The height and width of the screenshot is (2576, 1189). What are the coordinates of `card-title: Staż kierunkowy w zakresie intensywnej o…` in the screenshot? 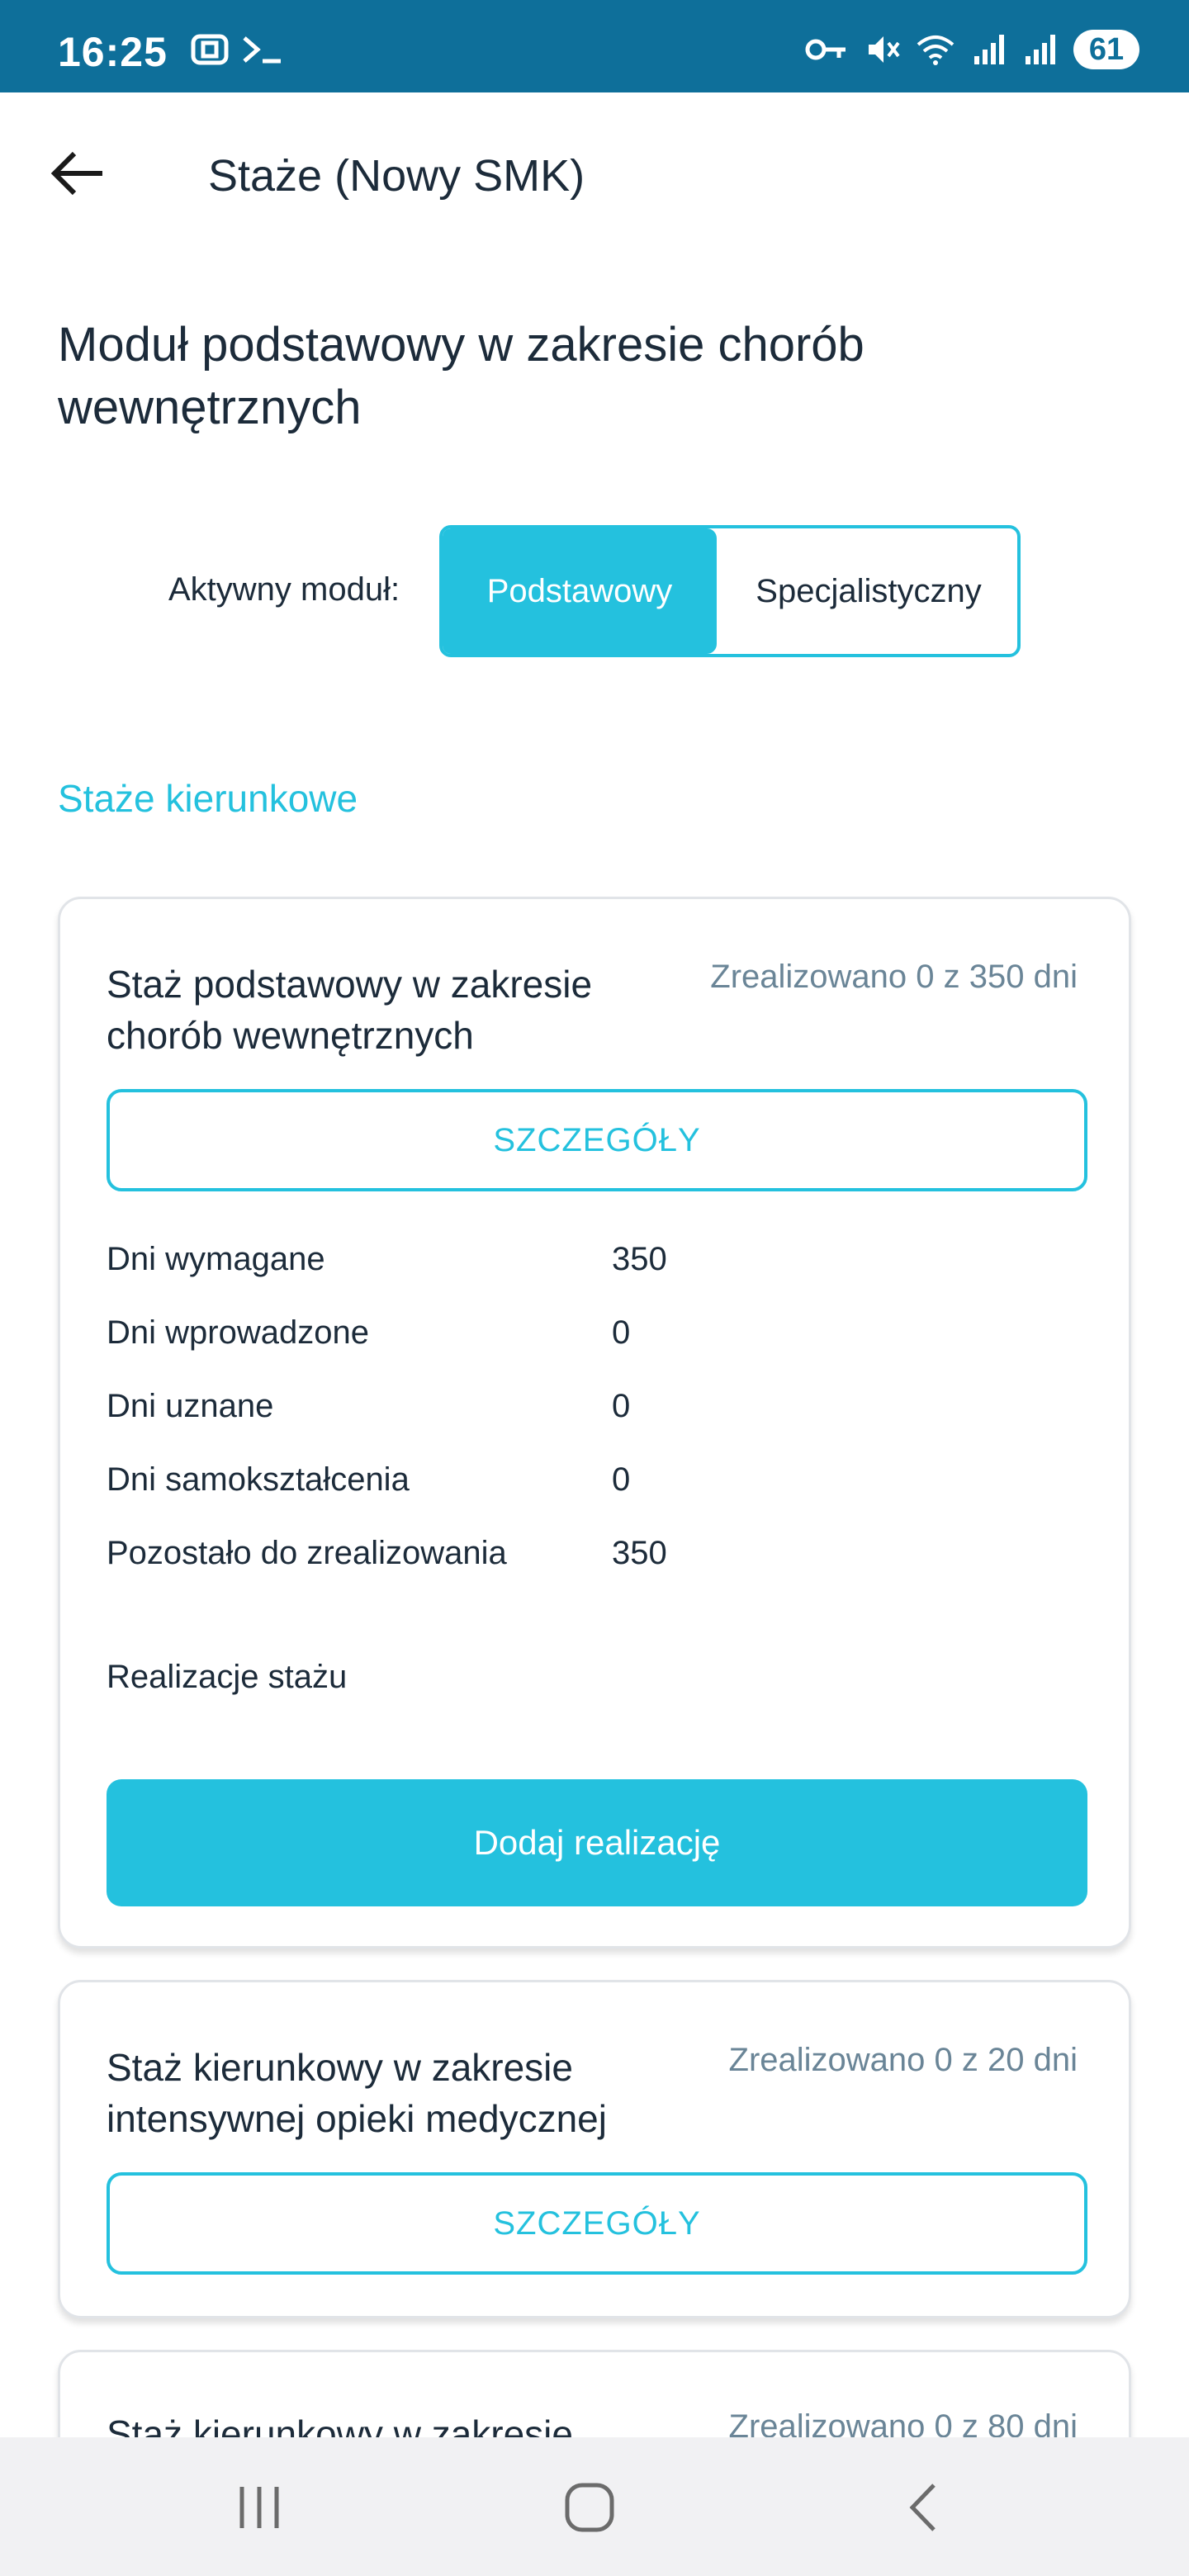 It's located at (357, 2093).